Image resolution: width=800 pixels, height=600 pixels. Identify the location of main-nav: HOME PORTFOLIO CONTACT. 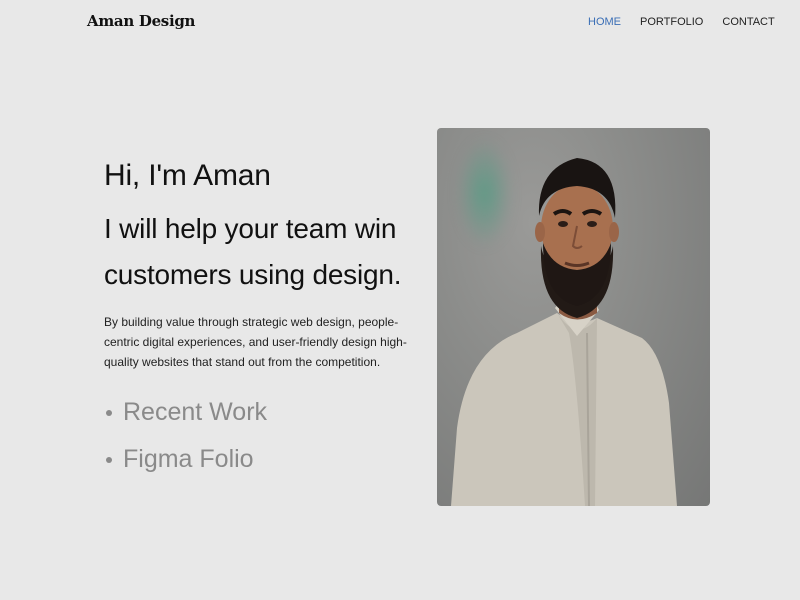
(681, 22).